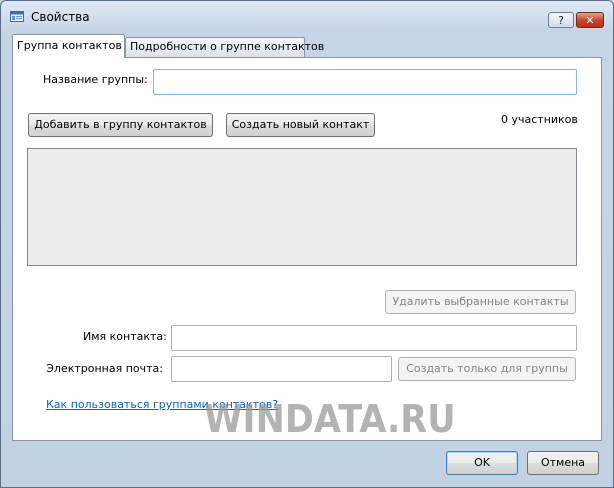 Image resolution: width=614 pixels, height=488 pixels. What do you see at coordinates (365, 82) in the screenshot?
I see `group-name-input` at bounding box center [365, 82].